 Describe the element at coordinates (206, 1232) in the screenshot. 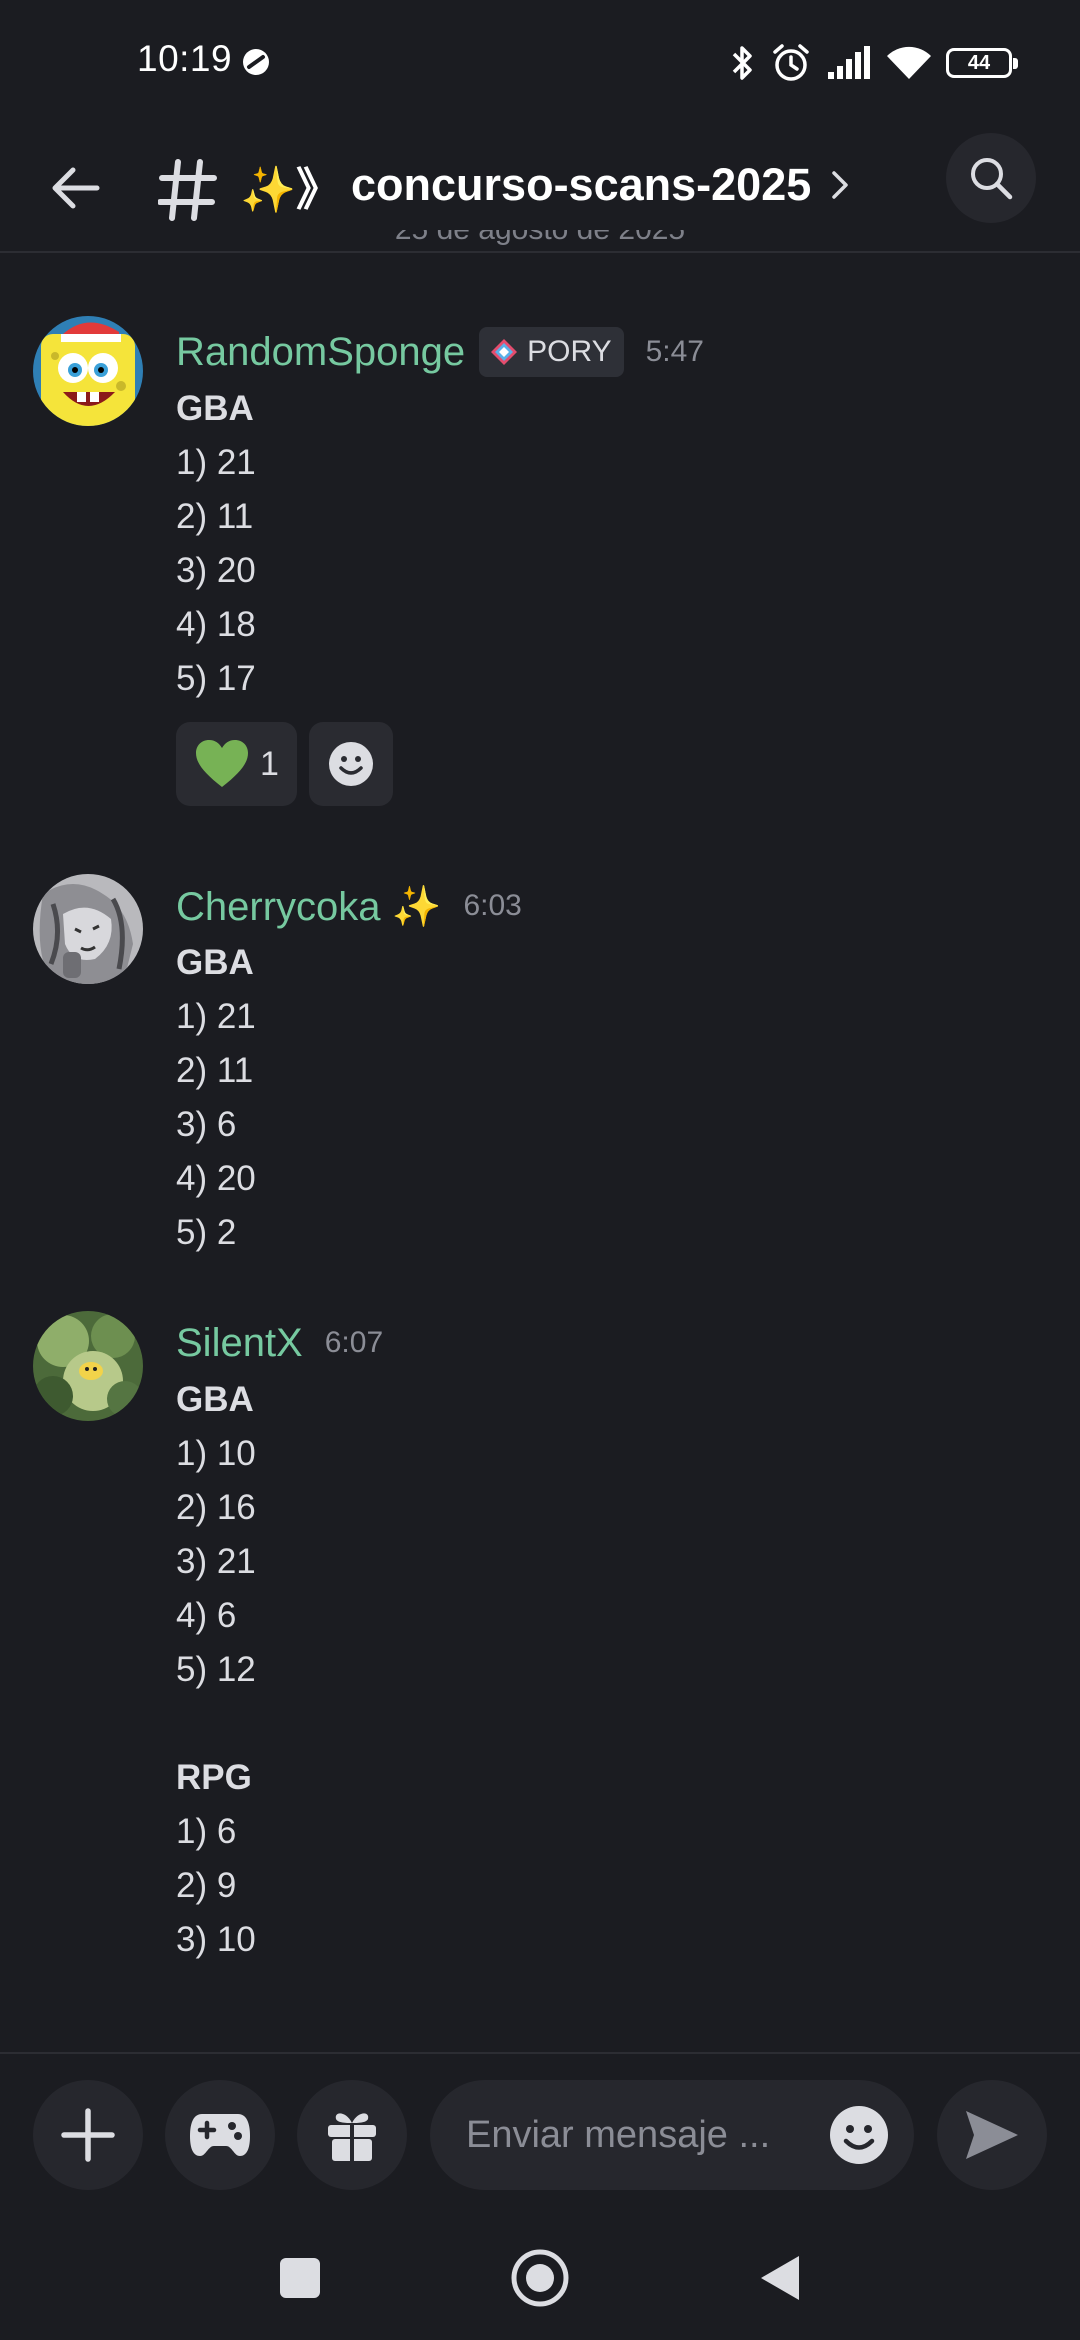

I see `message-line: 5) 2` at that location.